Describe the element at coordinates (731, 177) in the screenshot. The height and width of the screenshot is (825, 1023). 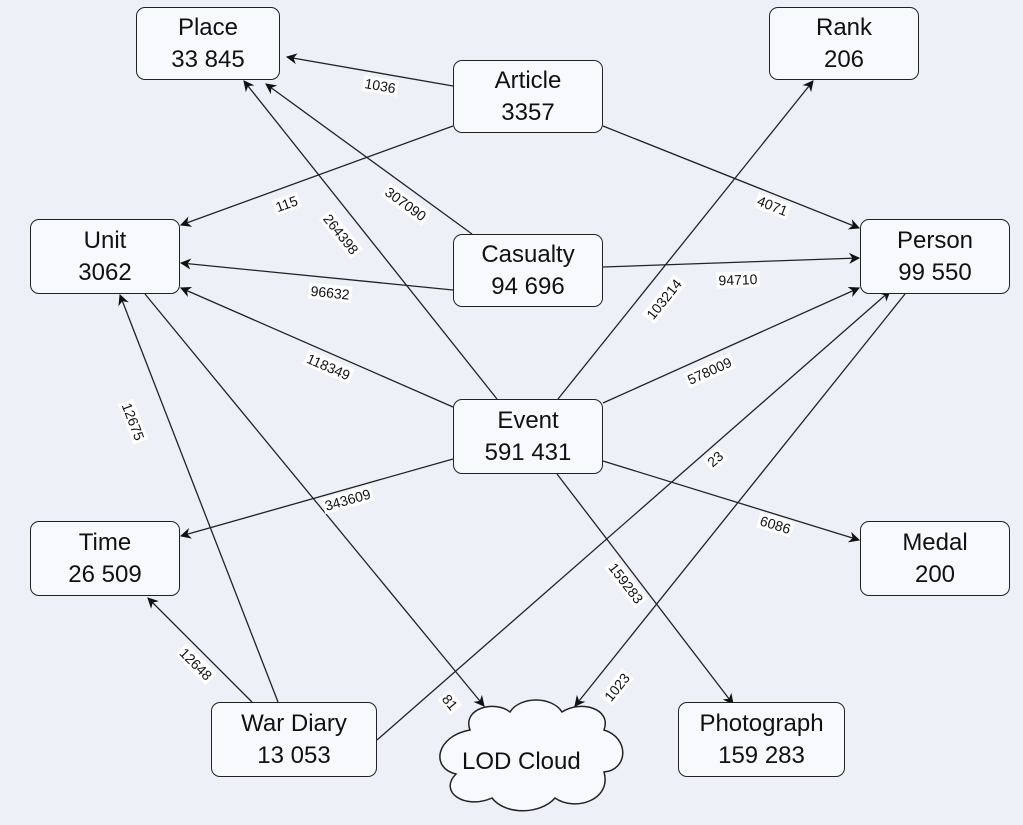
I see `edge-article-to-person` at that location.